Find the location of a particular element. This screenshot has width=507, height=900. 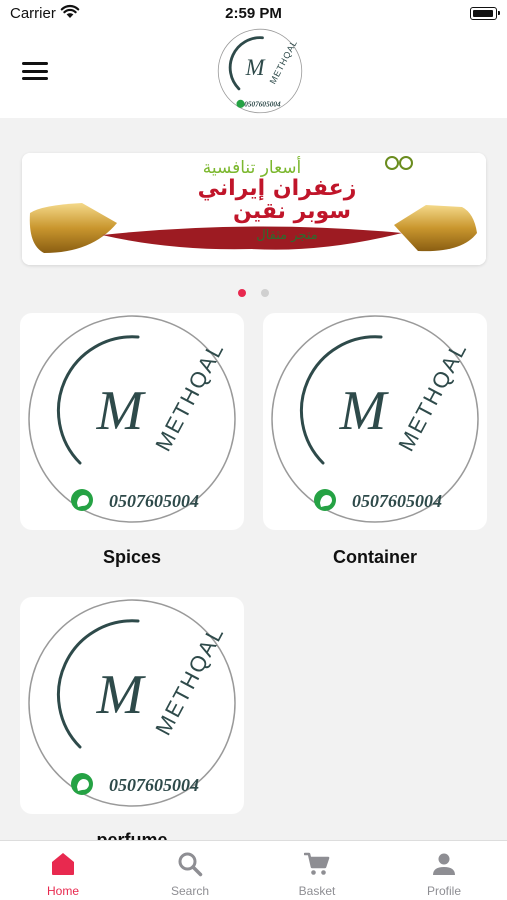

person-icon is located at coordinates (444, 864).